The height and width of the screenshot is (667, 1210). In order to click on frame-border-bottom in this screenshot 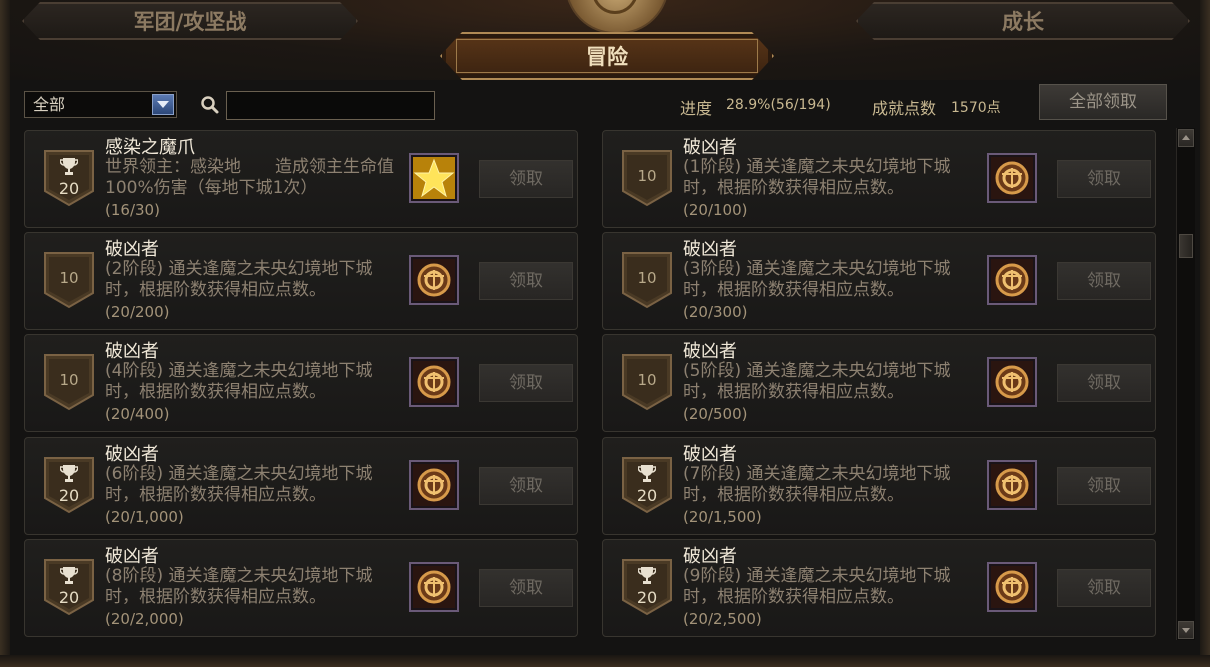, I will do `click(605, 661)`.